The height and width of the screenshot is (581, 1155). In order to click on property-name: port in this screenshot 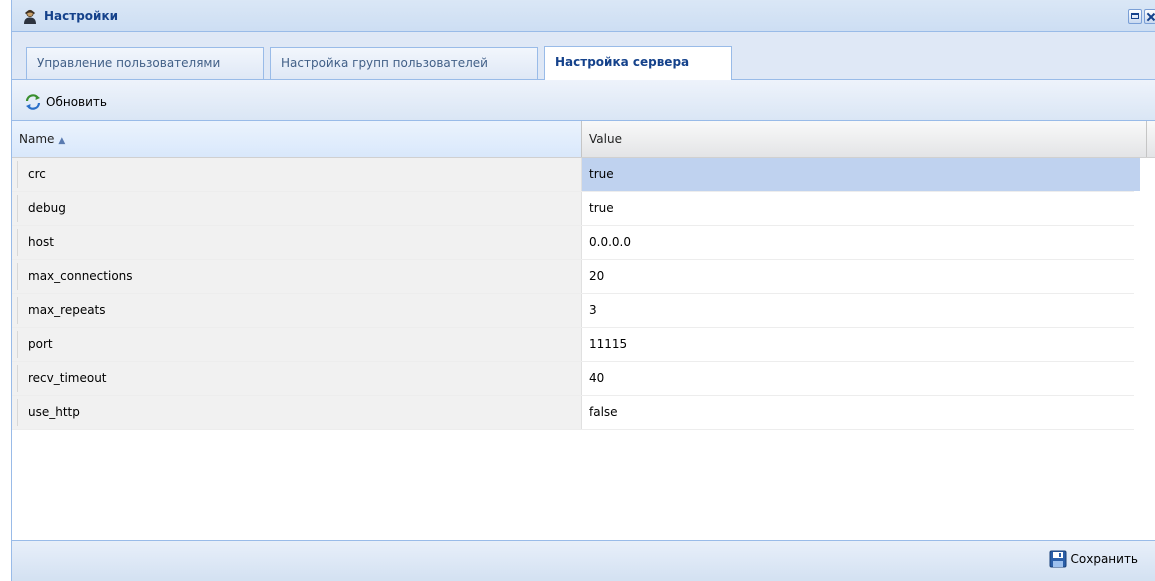, I will do `click(297, 344)`.